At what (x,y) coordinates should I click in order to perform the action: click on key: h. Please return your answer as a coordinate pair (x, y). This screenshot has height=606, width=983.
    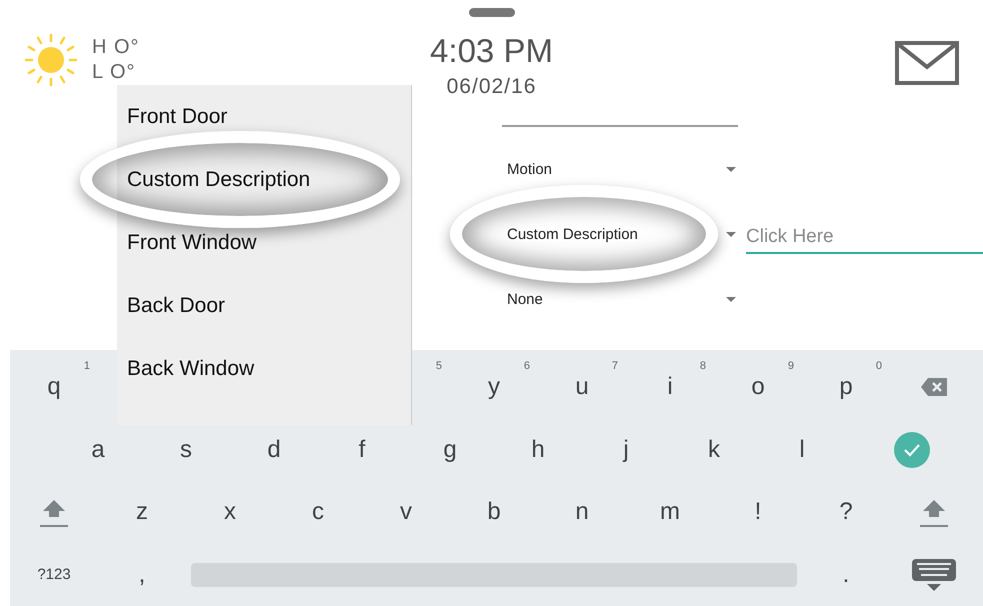
    Looking at the image, I should click on (538, 450).